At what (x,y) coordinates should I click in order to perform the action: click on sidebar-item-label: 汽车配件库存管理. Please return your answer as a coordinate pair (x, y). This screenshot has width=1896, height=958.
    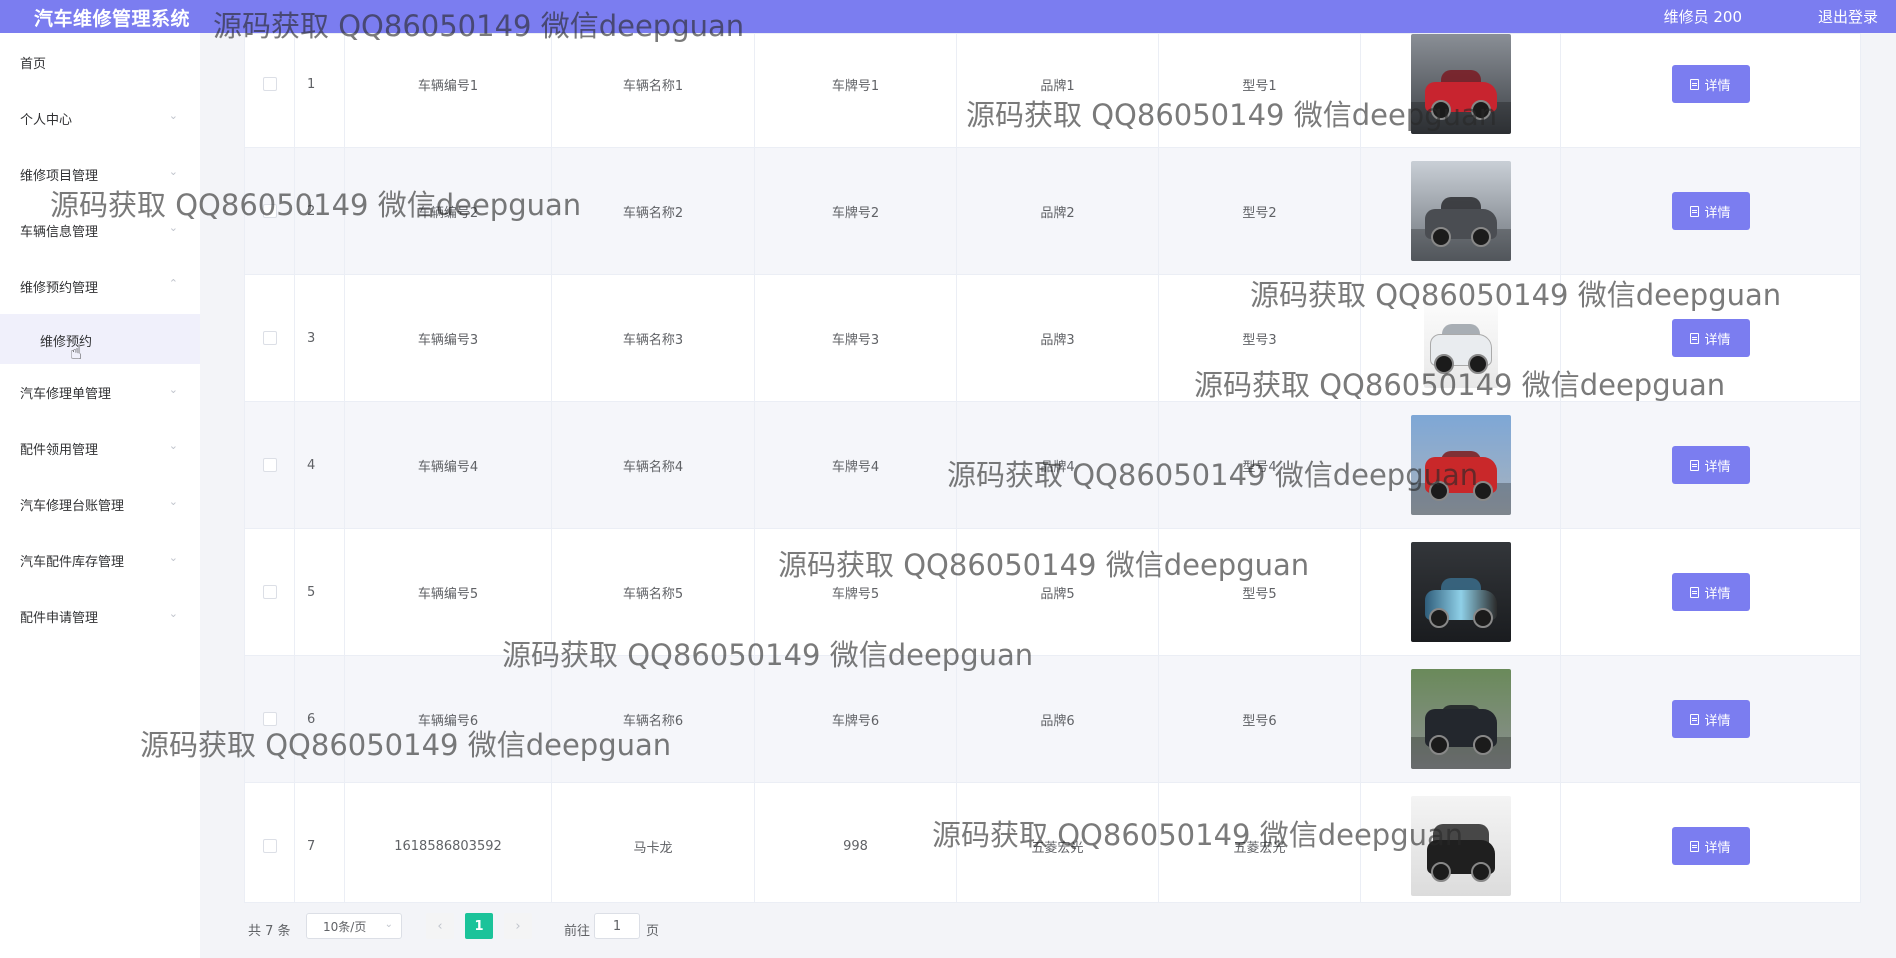
    Looking at the image, I should click on (72, 562).